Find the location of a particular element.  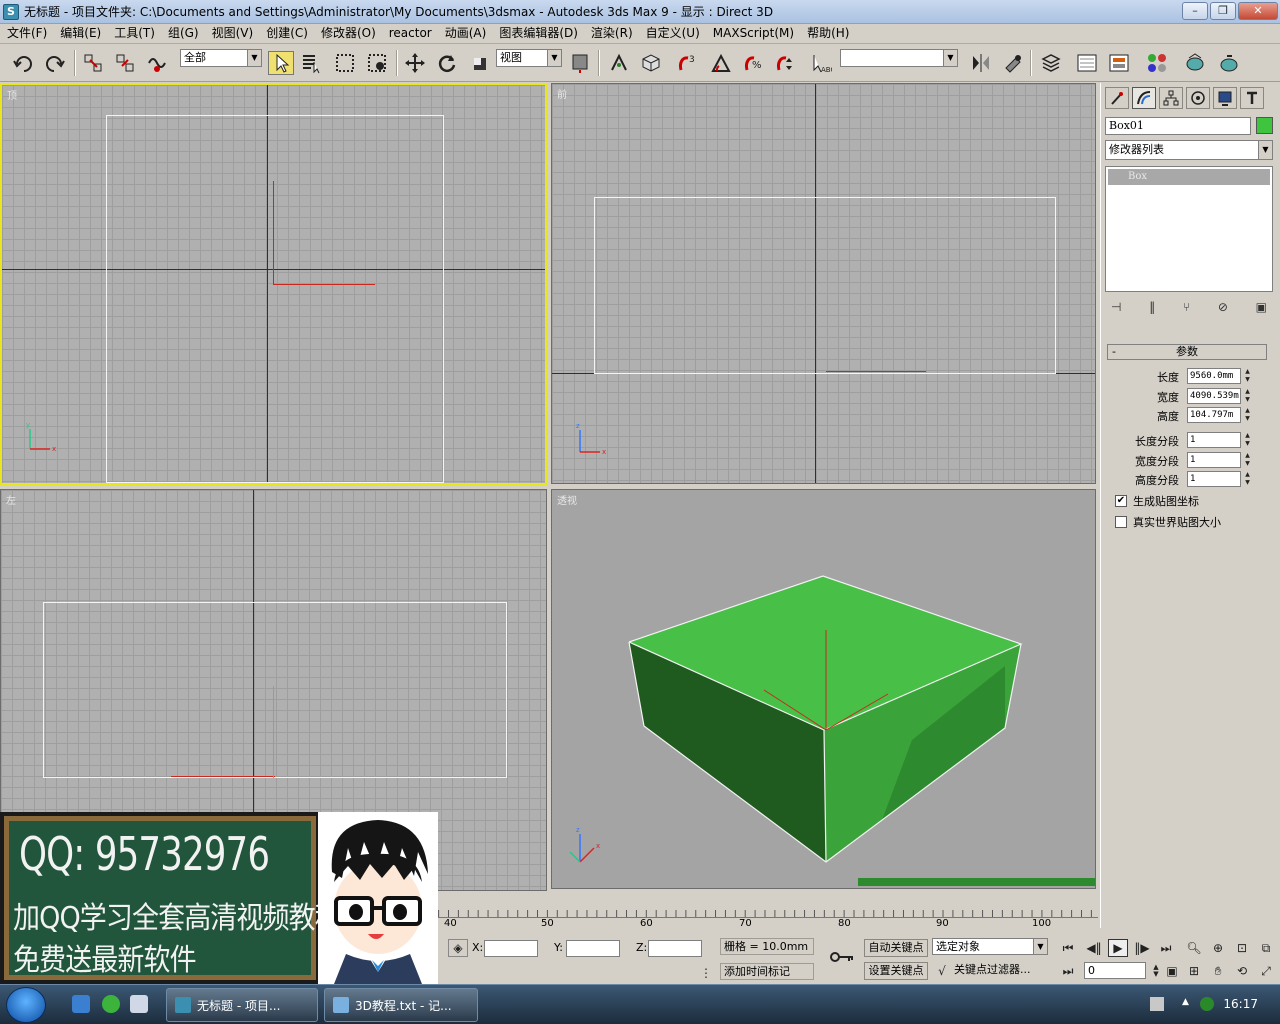

select-by-name-icon is located at coordinates (311, 63).